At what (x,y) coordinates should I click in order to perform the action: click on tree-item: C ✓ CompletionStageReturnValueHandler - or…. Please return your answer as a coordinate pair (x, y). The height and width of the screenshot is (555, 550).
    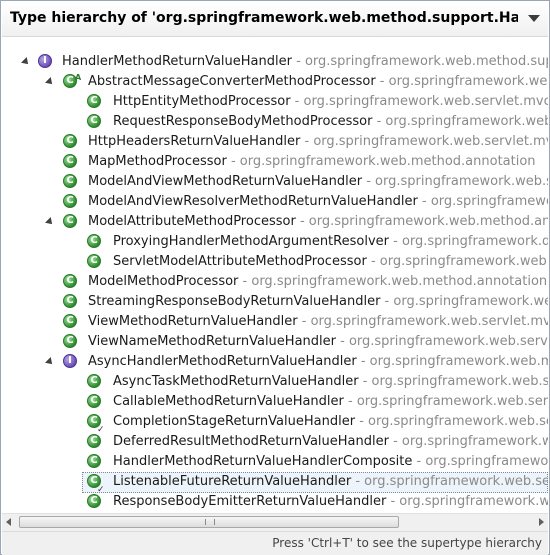
    Looking at the image, I should click on (275, 423).